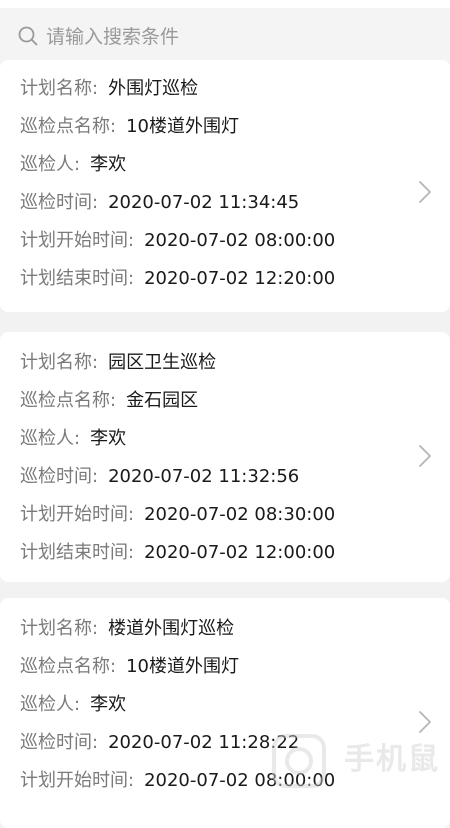 The image size is (450, 828). I want to click on inspect-time-row: 巡检时间: 2020-07-02 11:34:45, so click(159, 203).